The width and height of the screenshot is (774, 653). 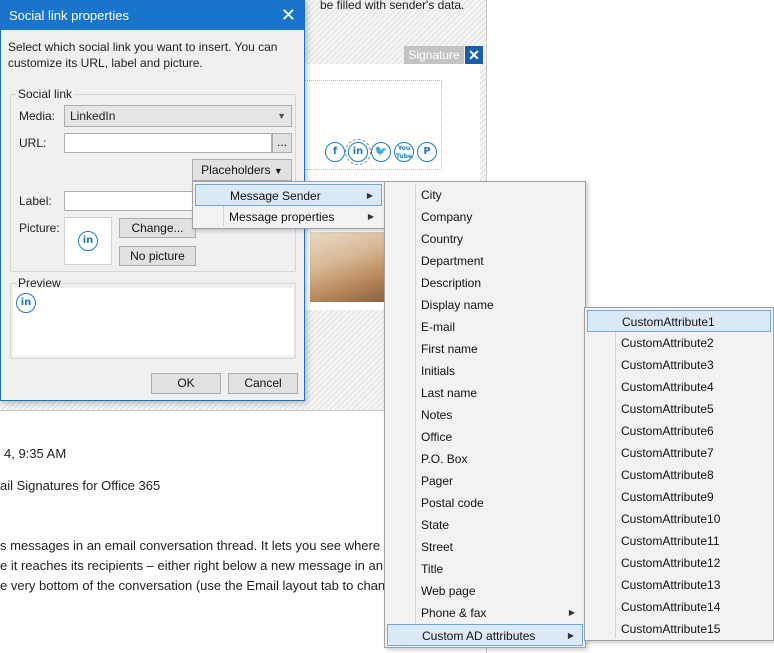 What do you see at coordinates (88, 241) in the screenshot?
I see `picture-thumbnail: in` at bounding box center [88, 241].